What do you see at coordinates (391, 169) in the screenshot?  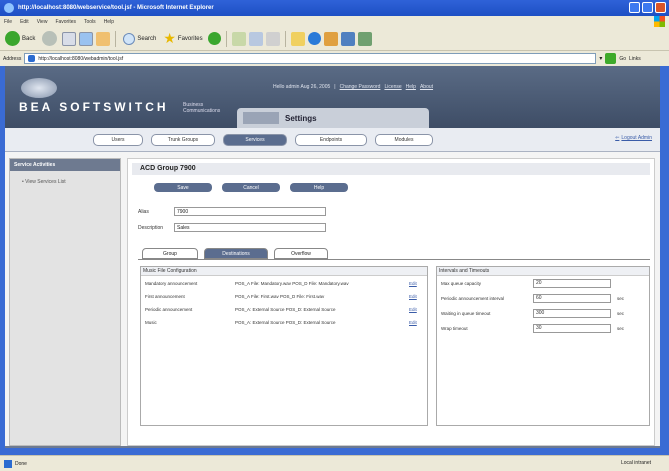 I see `title-bar: ACD Group 7900` at bounding box center [391, 169].